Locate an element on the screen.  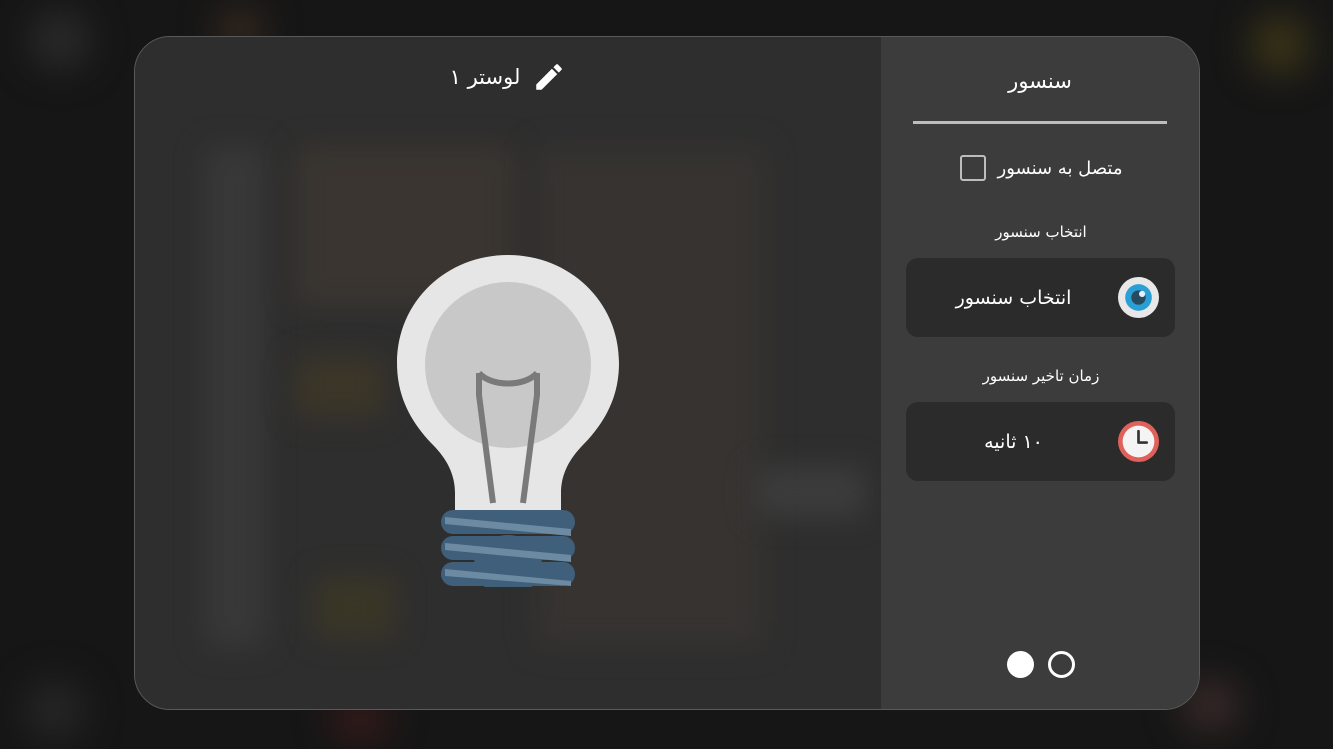
select-sensor-button-label: انتخاب سنسور is located at coordinates (1013, 297).